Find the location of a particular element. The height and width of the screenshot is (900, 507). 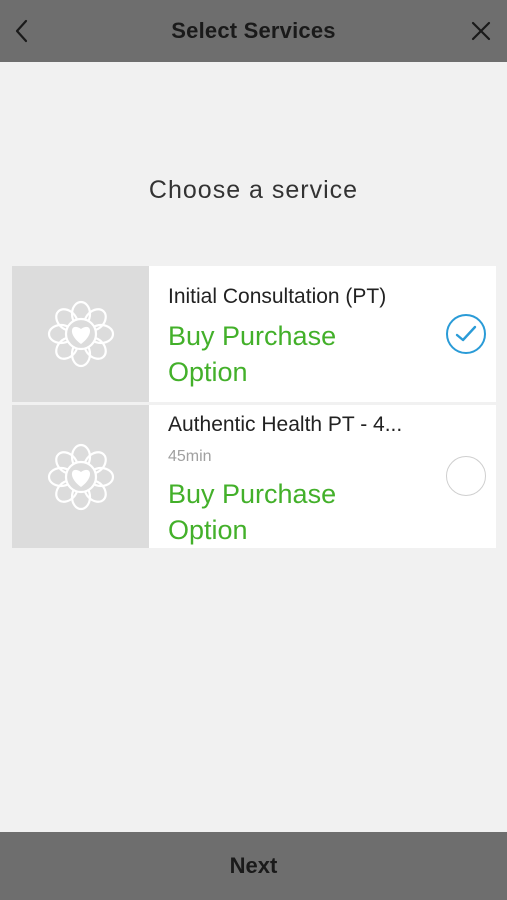

service-name: Initial Consultation (PT) is located at coordinates (277, 296).